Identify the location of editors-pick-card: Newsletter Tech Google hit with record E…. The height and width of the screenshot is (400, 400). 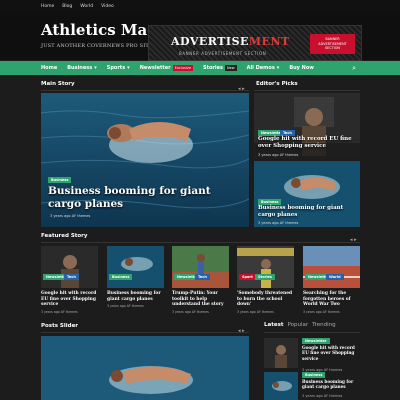
(307, 126).